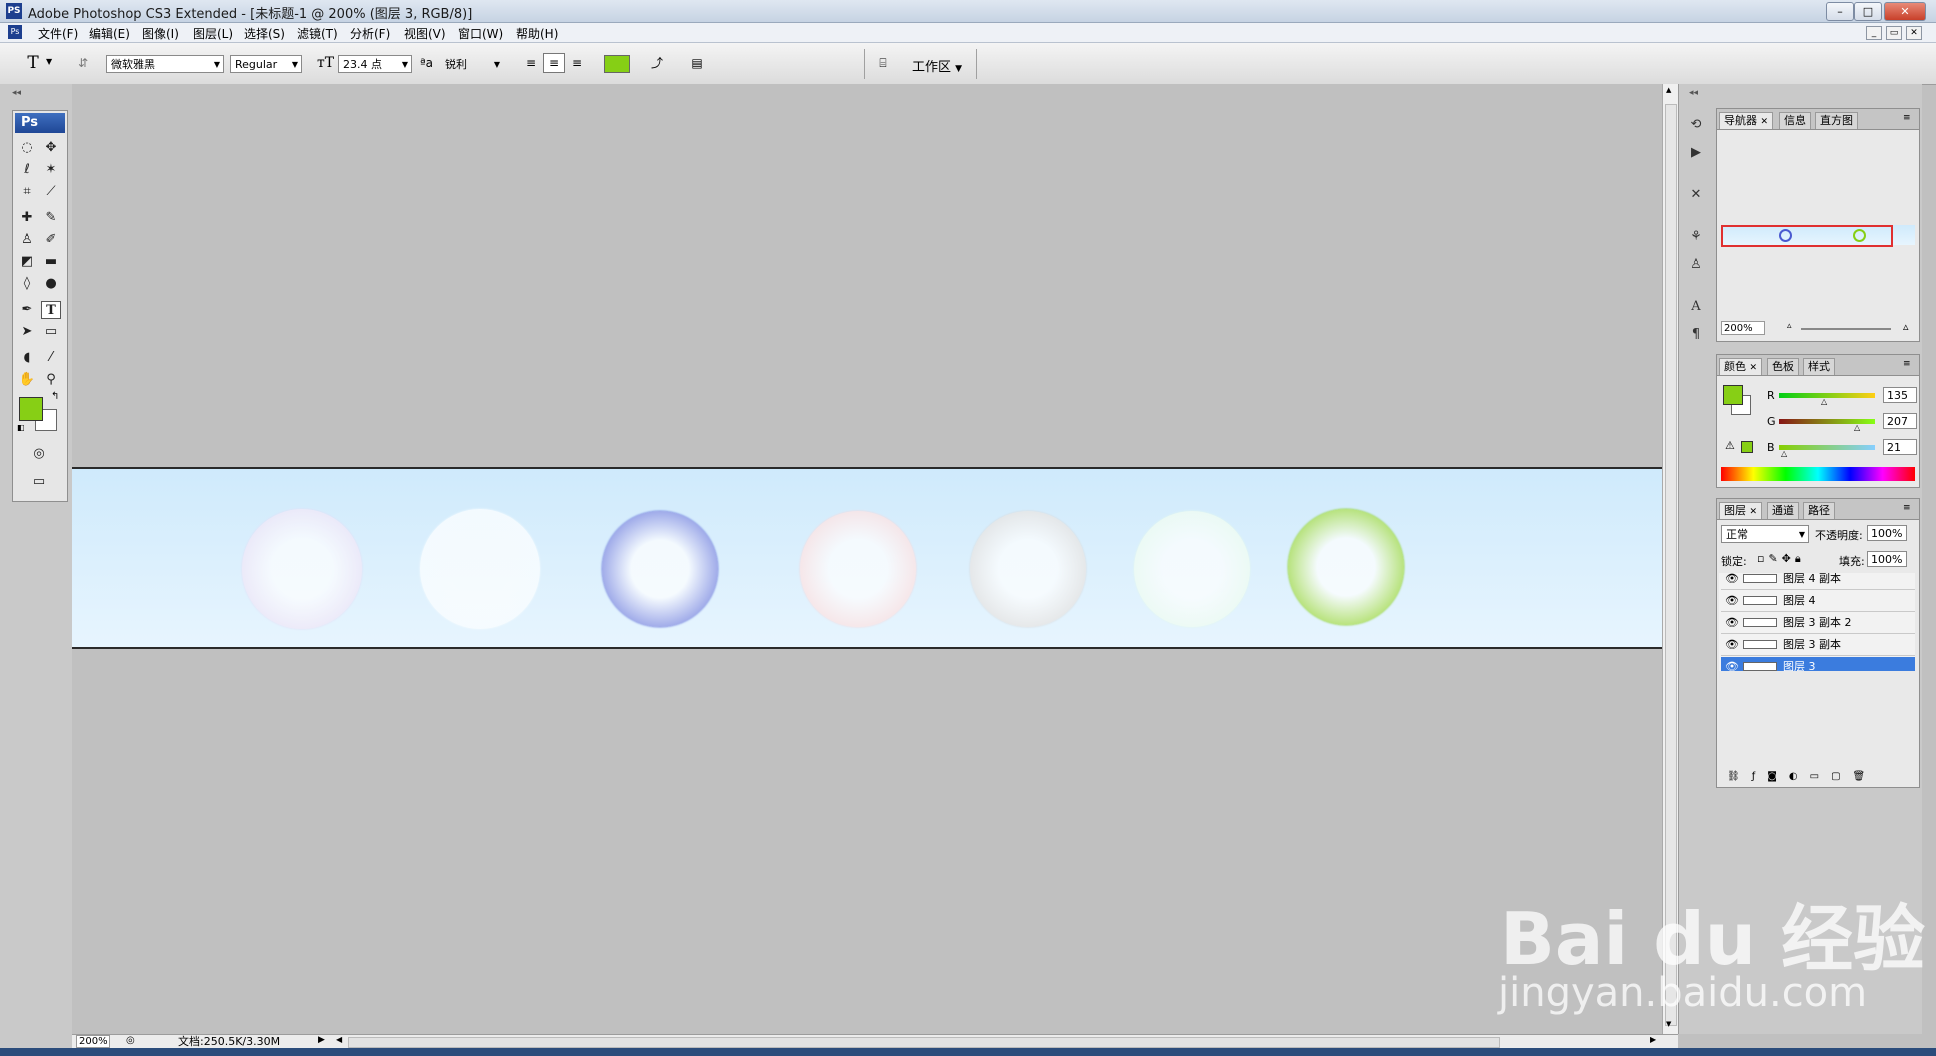  What do you see at coordinates (321, 1040) in the screenshot?
I see `status-menu-arrow-icon: ▶` at bounding box center [321, 1040].